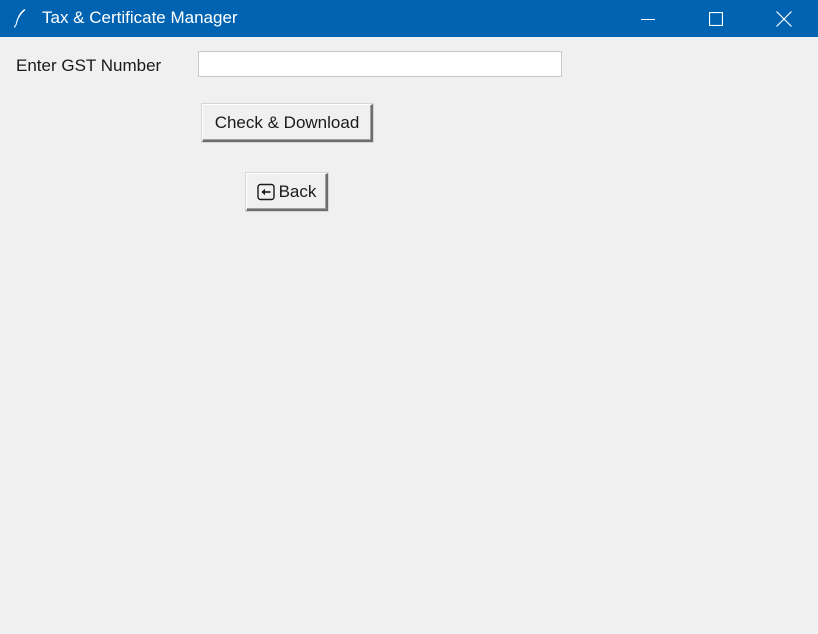 This screenshot has height=634, width=818. What do you see at coordinates (19, 18) in the screenshot?
I see `feather-icon` at bounding box center [19, 18].